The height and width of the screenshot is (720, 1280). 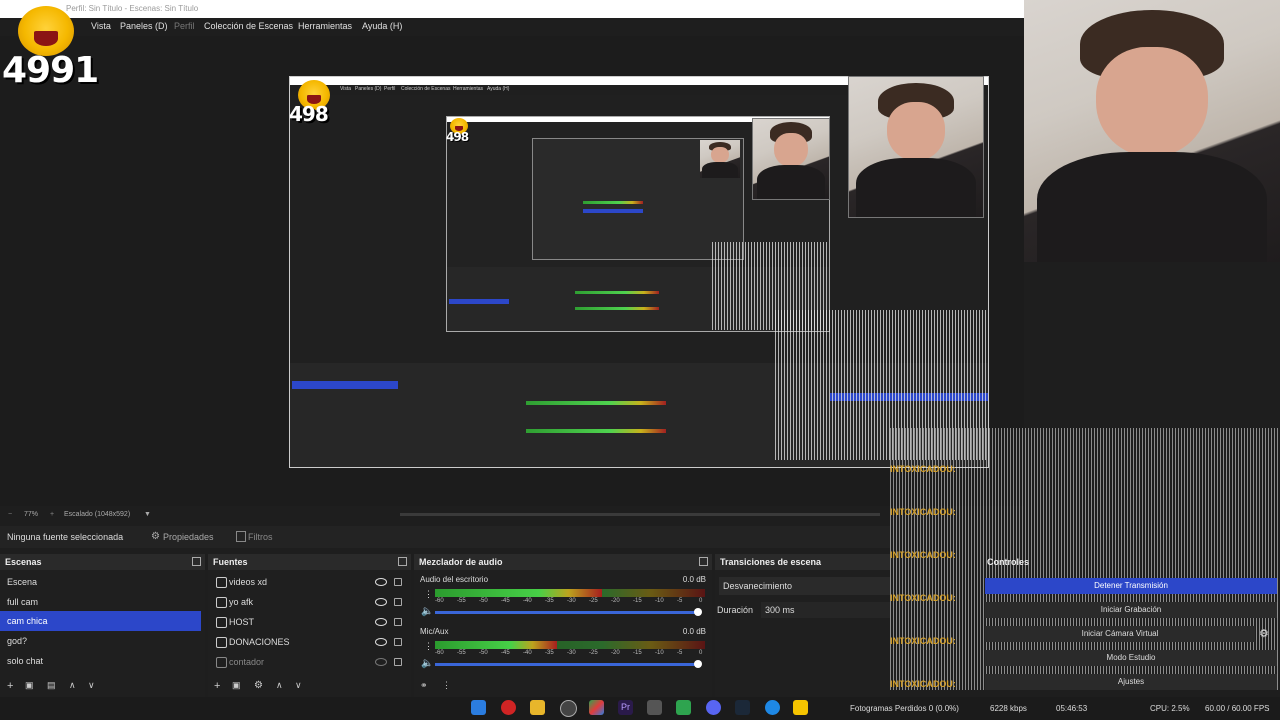 I want to click on start-virtual-camera-button: Iniciar Cámara Virtual, so click(x=1120, y=634).